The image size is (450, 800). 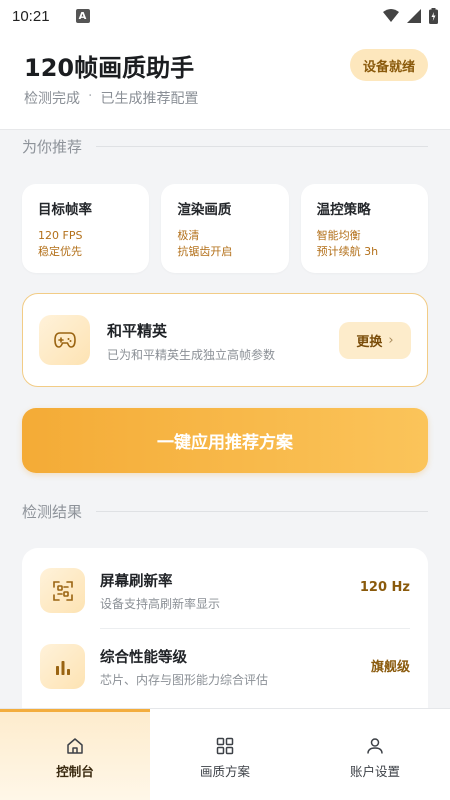 What do you see at coordinates (149, 99) in the screenshot?
I see `subtitle-detail: 已生成推荐配置` at bounding box center [149, 99].